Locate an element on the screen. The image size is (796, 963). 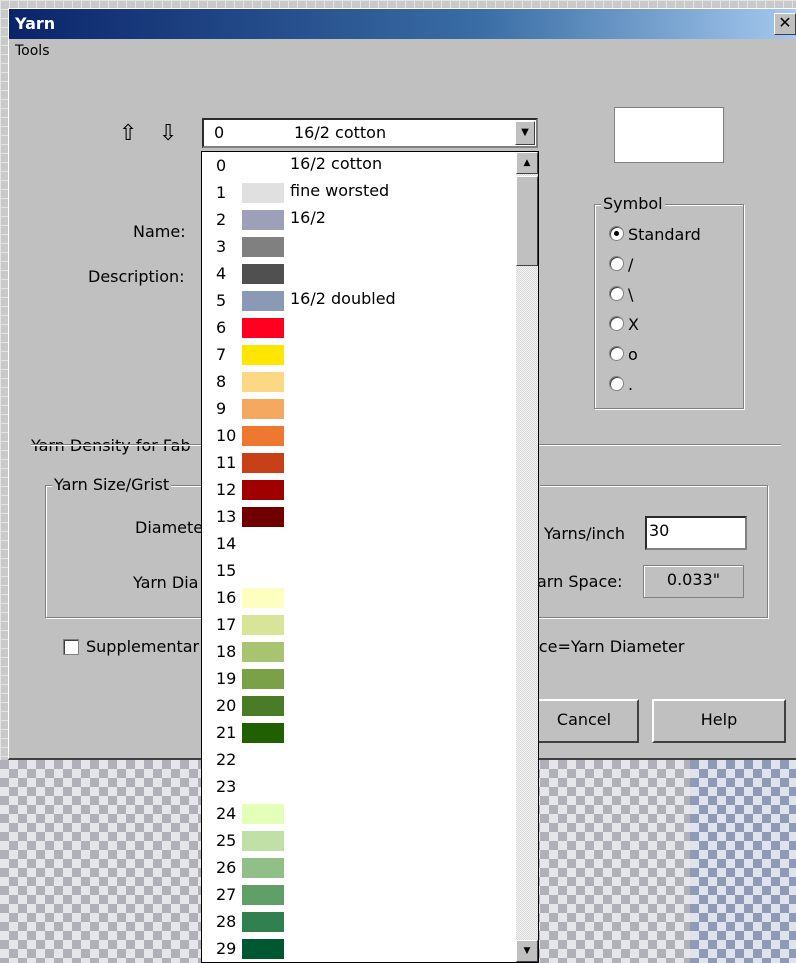
yarn-index: 18 is located at coordinates (226, 651).